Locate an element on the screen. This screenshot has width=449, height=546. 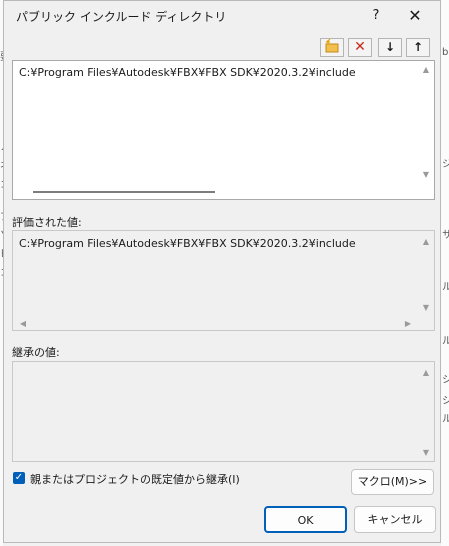
inherit-checkbox: ✓ is located at coordinates (19, 478).